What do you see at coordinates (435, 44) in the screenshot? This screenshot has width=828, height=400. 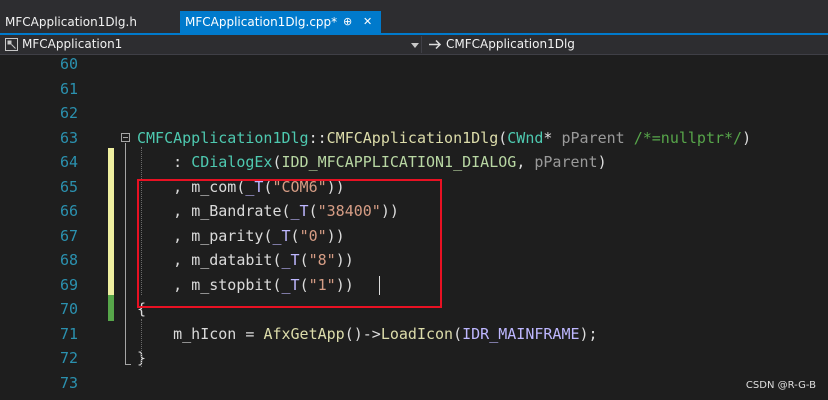 I see `arrow-right-icon` at bounding box center [435, 44].